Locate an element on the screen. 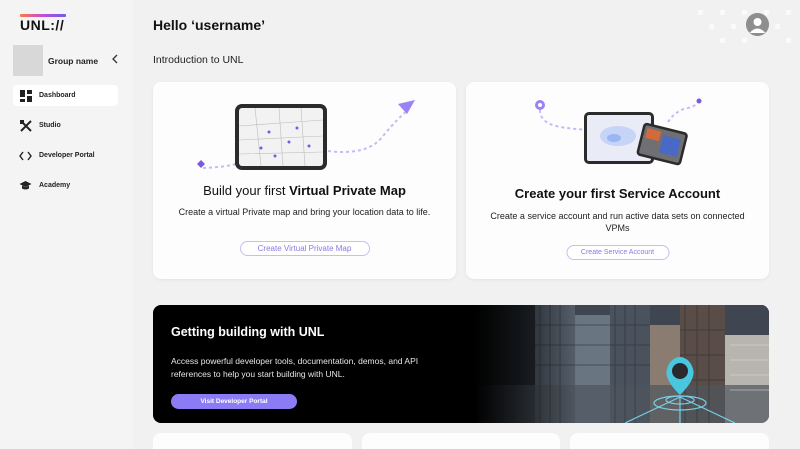  city-skyline-image is located at coordinates (622, 364).